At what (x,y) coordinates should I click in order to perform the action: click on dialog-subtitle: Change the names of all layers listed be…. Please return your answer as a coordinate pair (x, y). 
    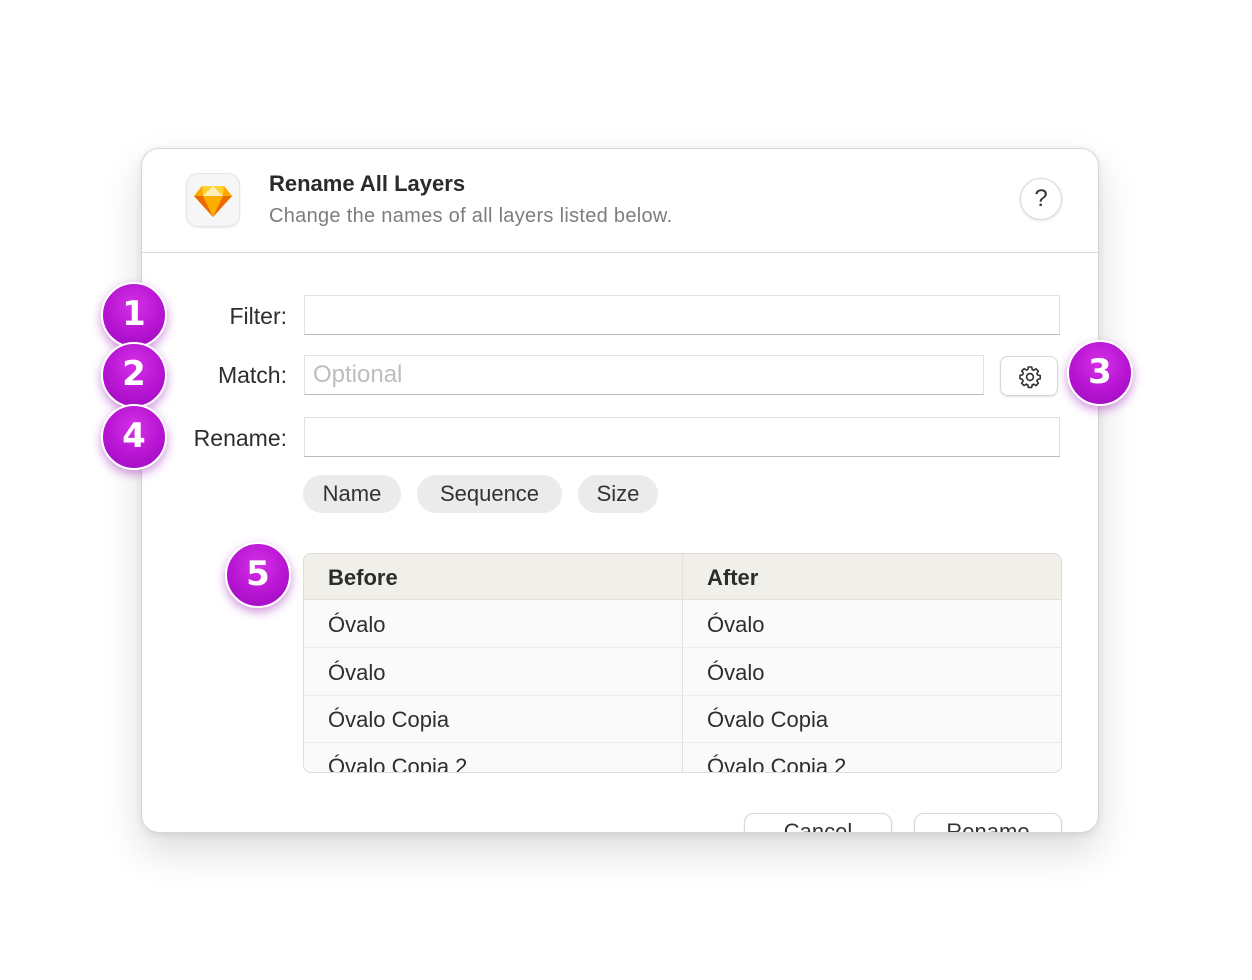
    Looking at the image, I should click on (471, 216).